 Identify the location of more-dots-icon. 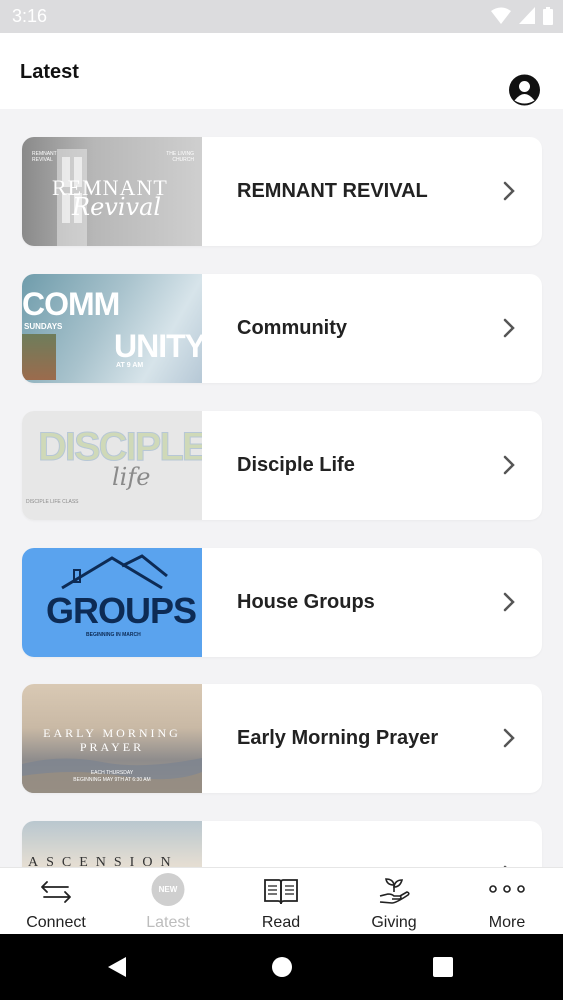
(507, 889).